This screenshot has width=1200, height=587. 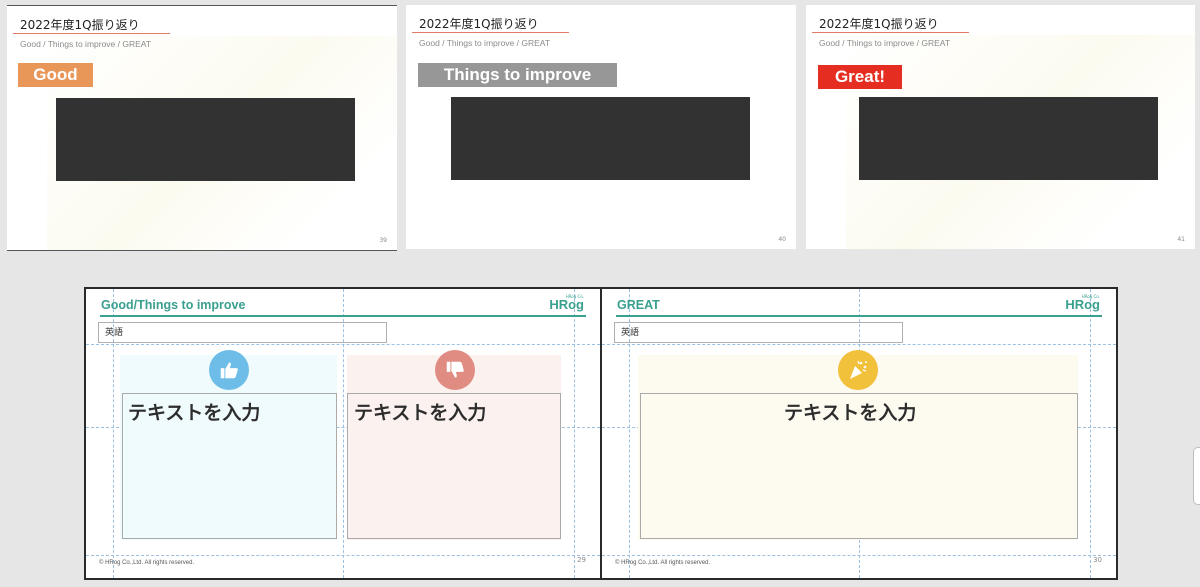 What do you see at coordinates (638, 305) in the screenshot?
I see `slide-title: GREAT` at bounding box center [638, 305].